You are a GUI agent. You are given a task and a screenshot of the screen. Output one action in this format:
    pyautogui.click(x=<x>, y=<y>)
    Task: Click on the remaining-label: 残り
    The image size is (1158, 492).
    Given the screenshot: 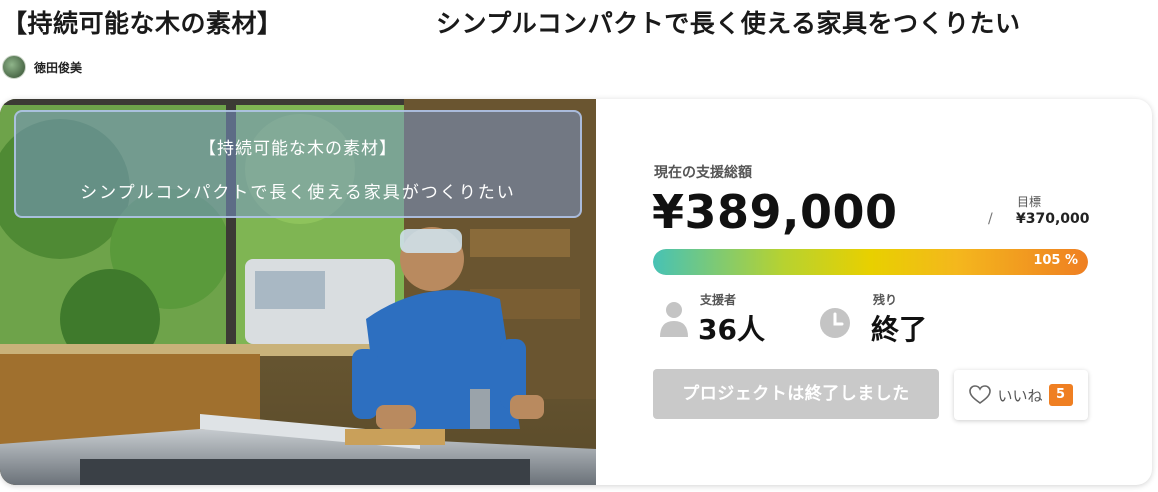 What is the action you would take?
    pyautogui.click(x=885, y=300)
    